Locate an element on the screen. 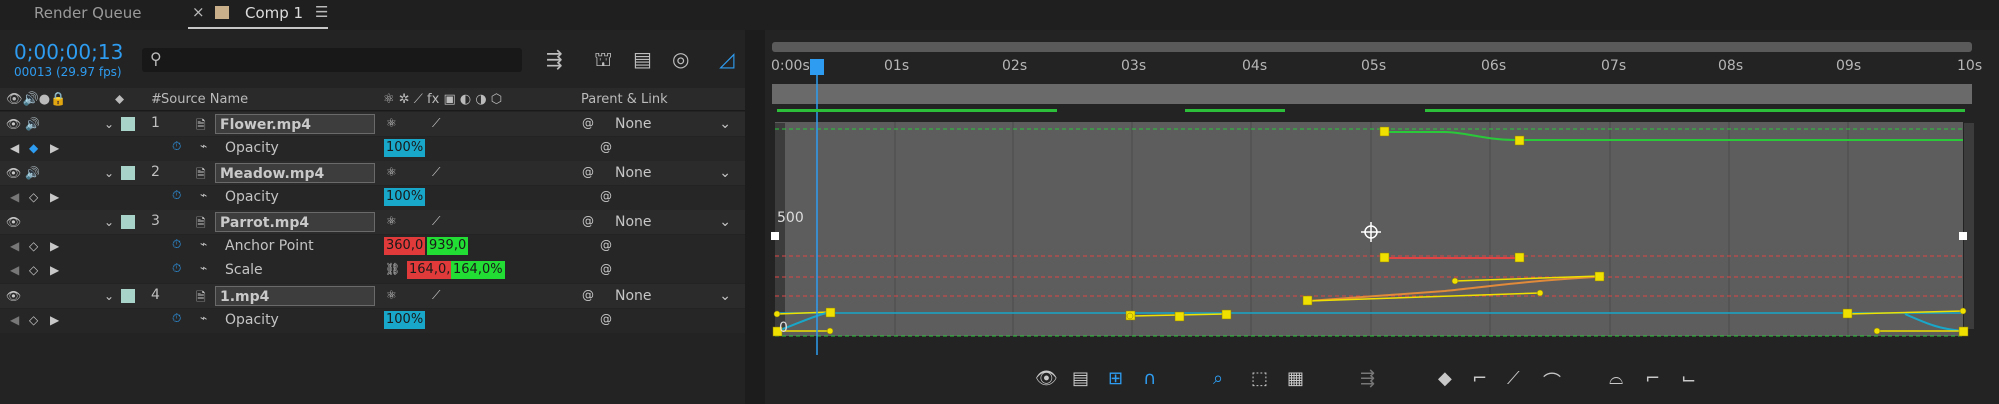 This screenshot has height=404, width=1999. auto-bezier-icon: ⌒ is located at coordinates (1552, 381).